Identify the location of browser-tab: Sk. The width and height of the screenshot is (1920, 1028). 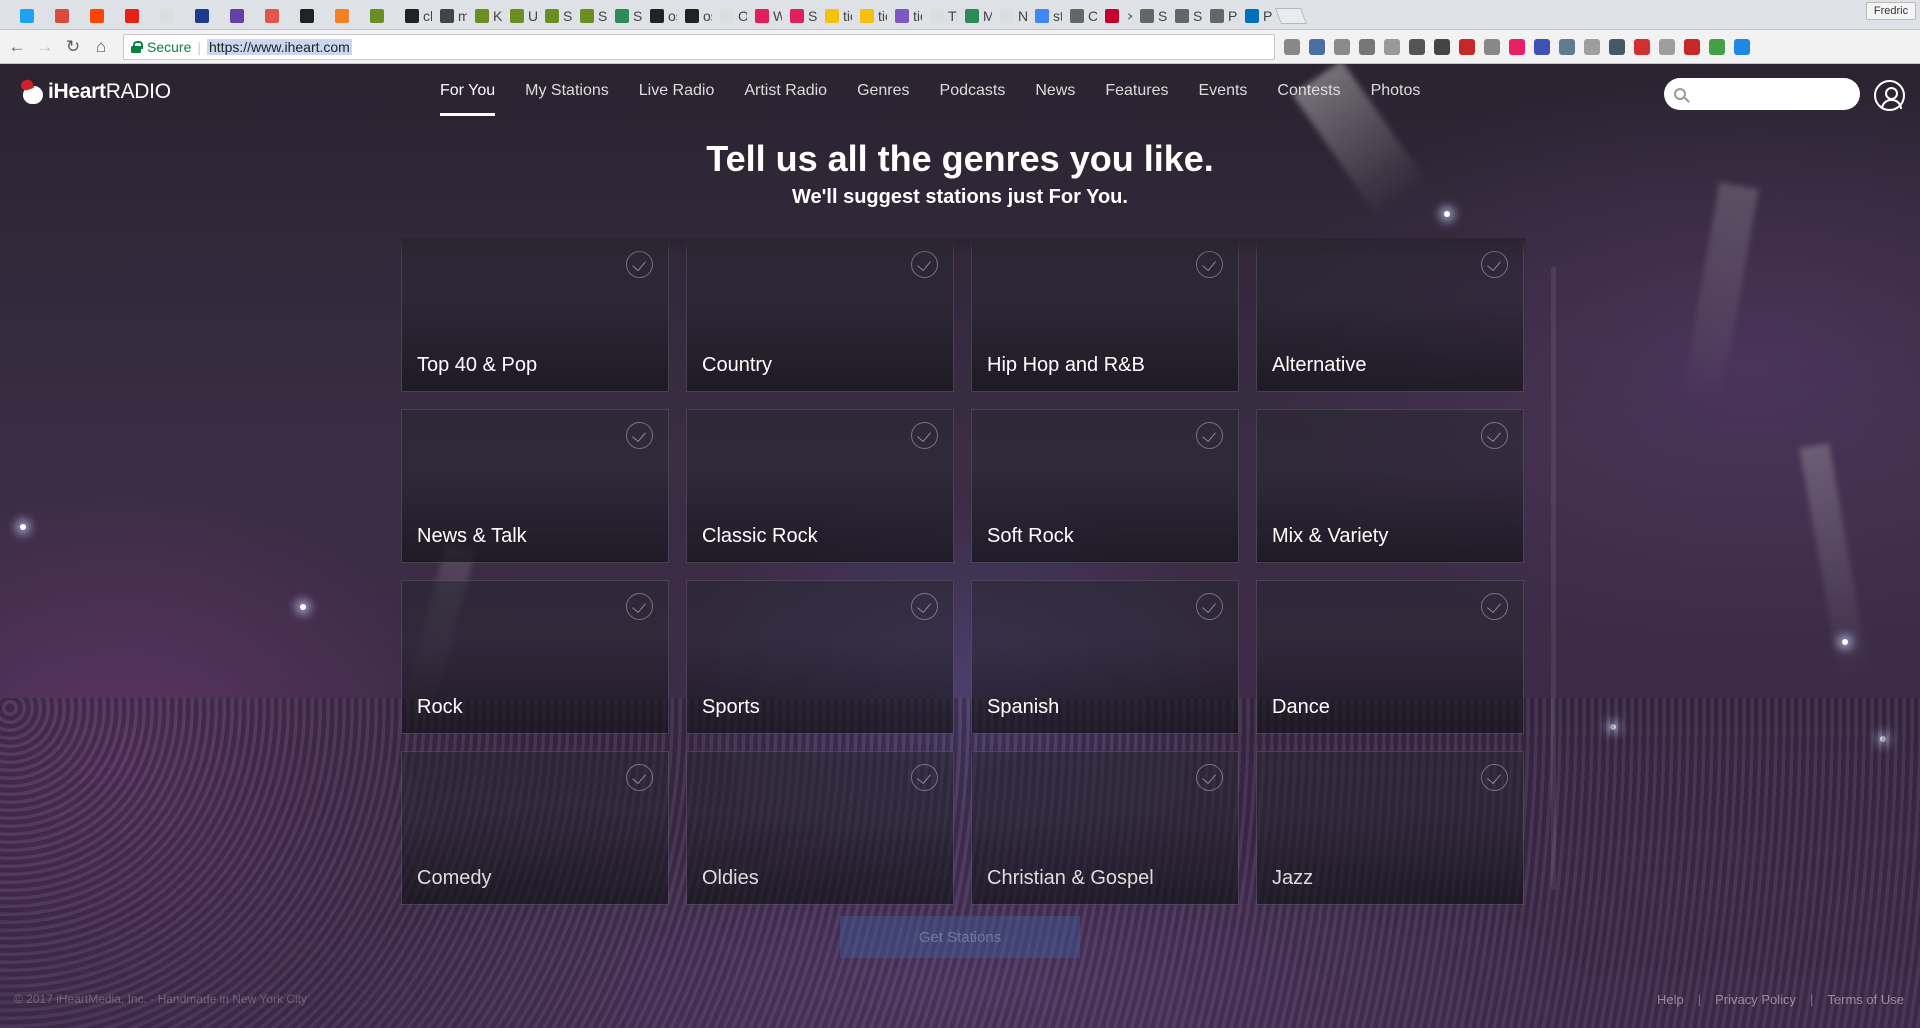
(552, 16).